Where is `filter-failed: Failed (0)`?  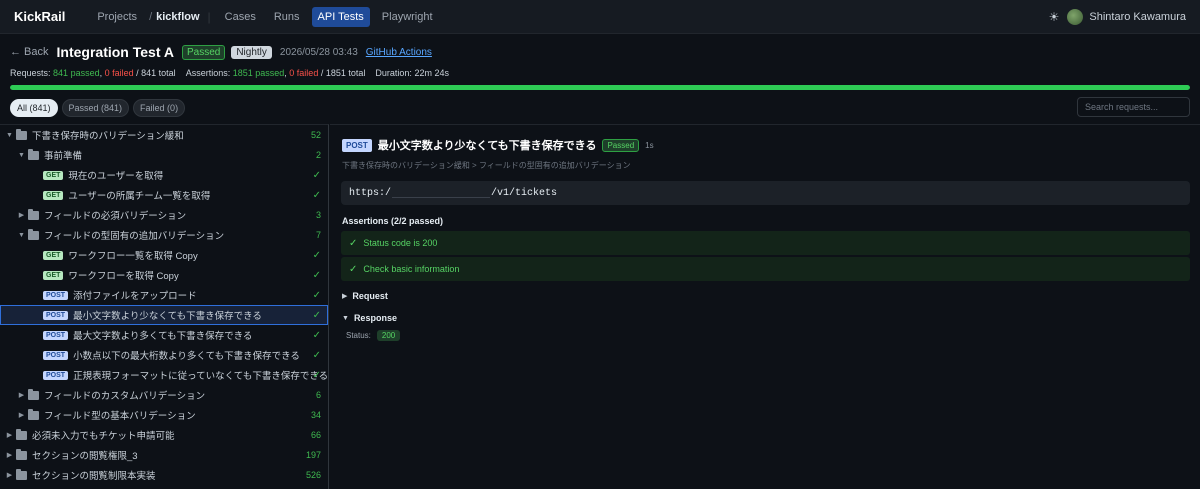
filter-failed: Failed (0) is located at coordinates (159, 108).